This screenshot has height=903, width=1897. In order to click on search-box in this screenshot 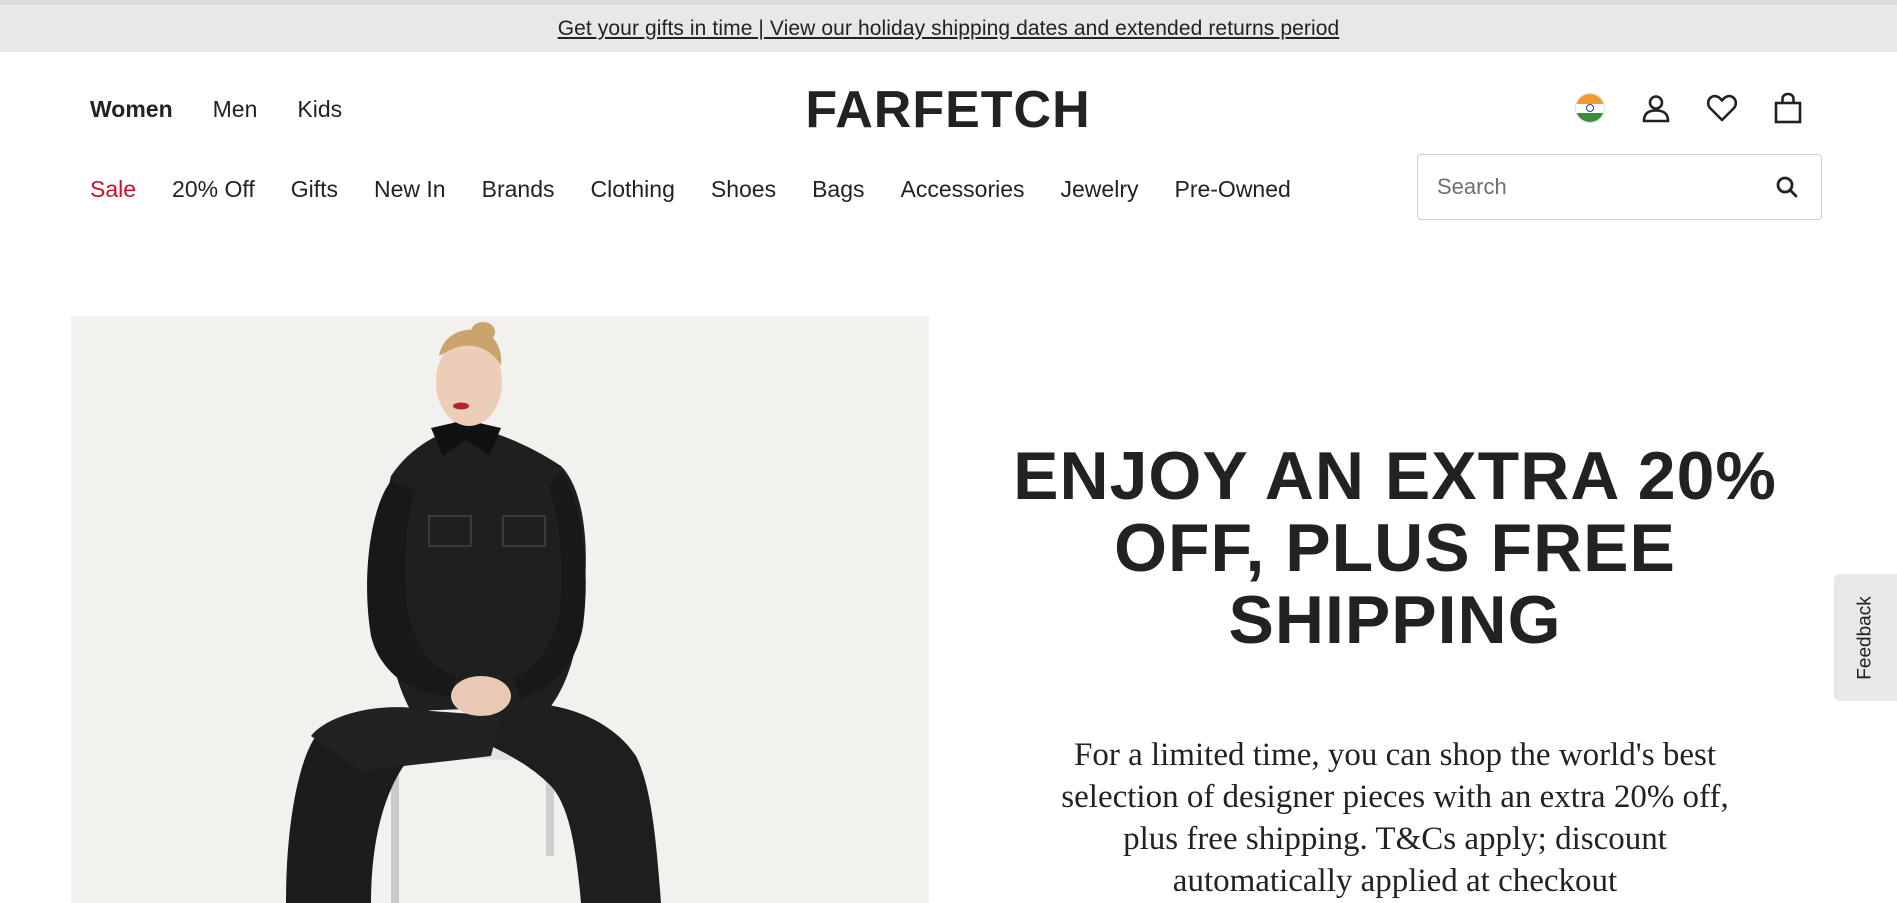, I will do `click(1619, 187)`.